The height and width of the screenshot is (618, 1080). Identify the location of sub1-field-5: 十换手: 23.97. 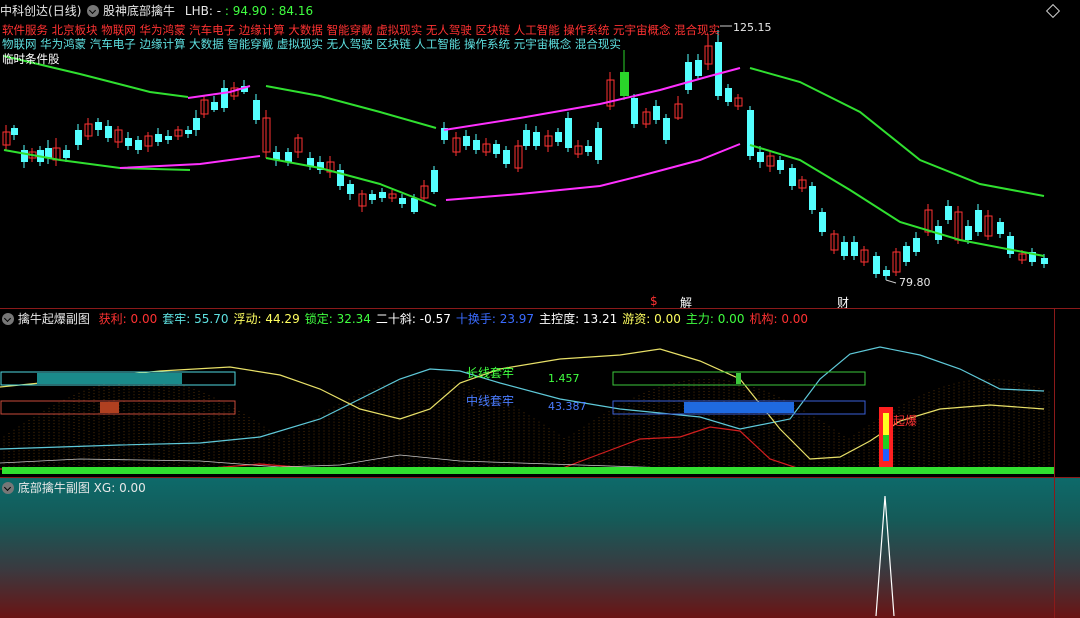
(495, 319).